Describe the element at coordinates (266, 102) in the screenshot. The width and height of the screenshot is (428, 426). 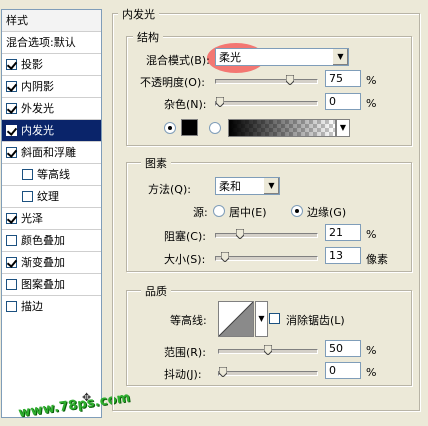
I see `noise-slider` at that location.